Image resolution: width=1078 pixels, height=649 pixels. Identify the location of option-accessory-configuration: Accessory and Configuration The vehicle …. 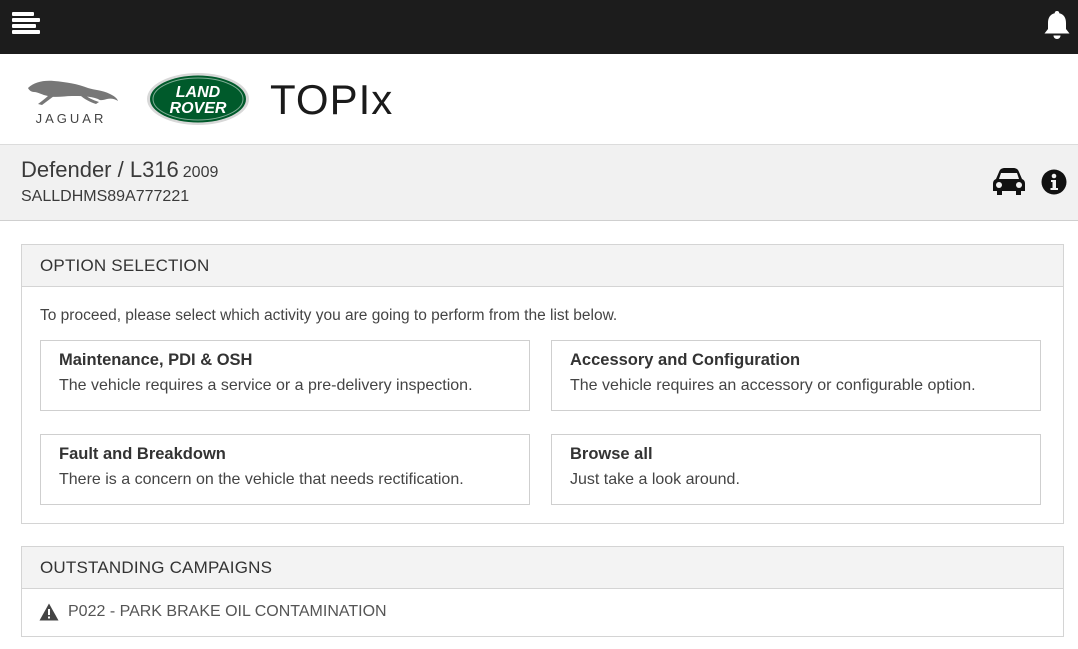
(796, 375).